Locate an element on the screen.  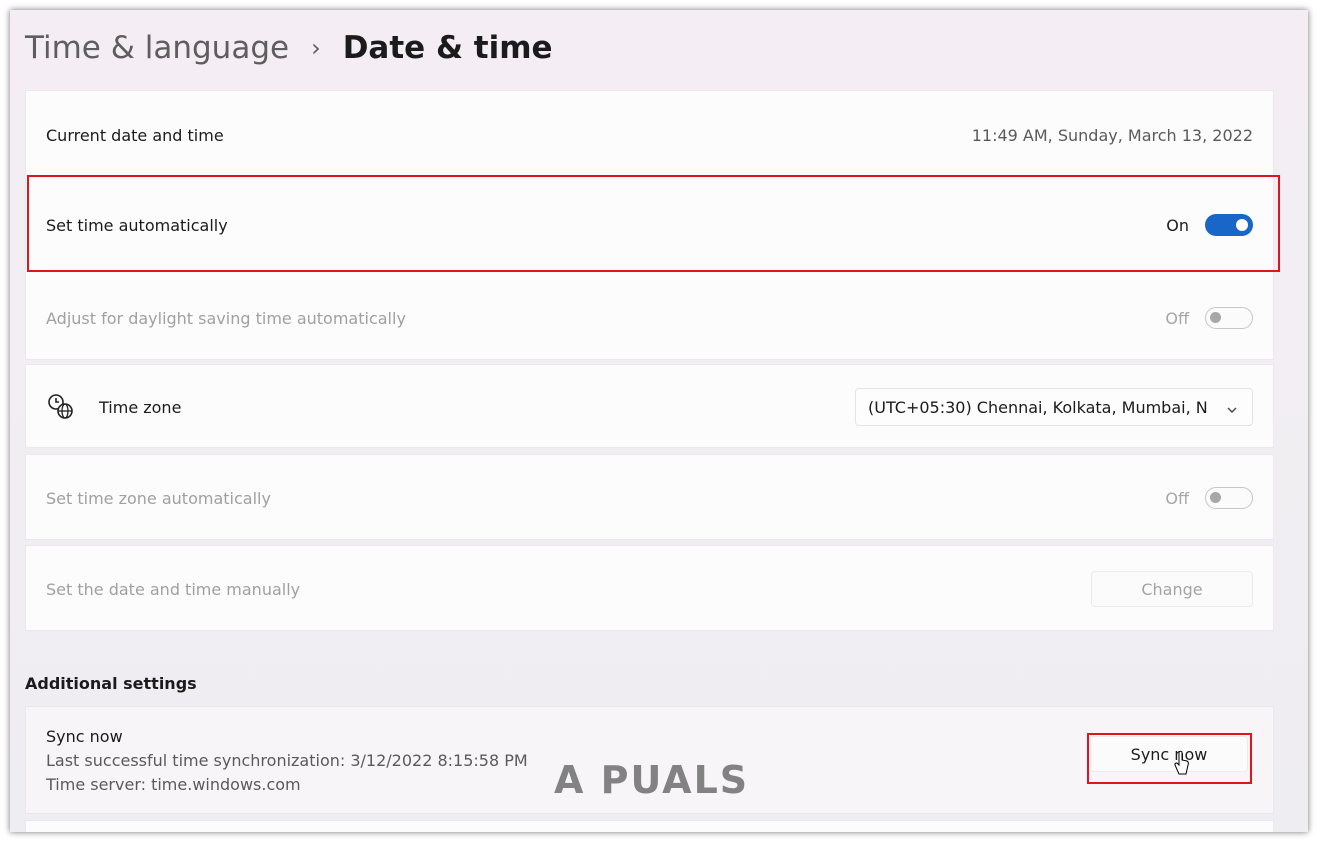
page-title: Date & time is located at coordinates (447, 48).